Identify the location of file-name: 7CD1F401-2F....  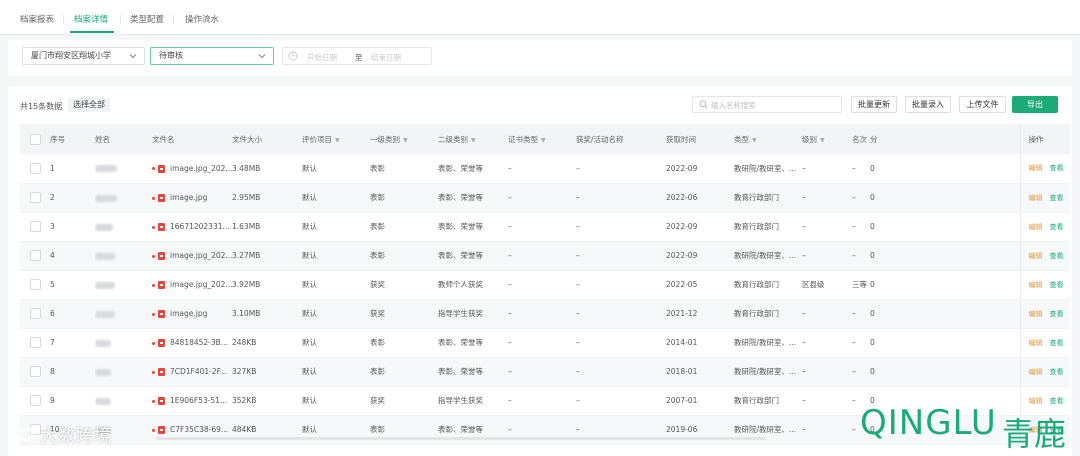
(198, 371).